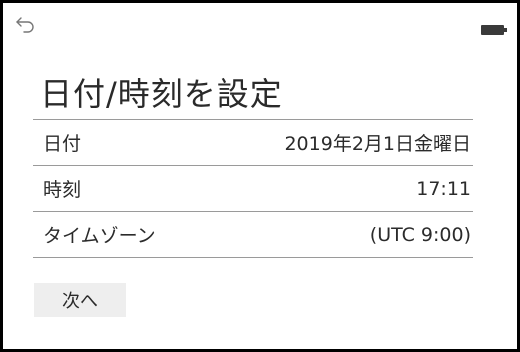  Describe the element at coordinates (62, 144) in the screenshot. I see `date-label: 日付` at that location.